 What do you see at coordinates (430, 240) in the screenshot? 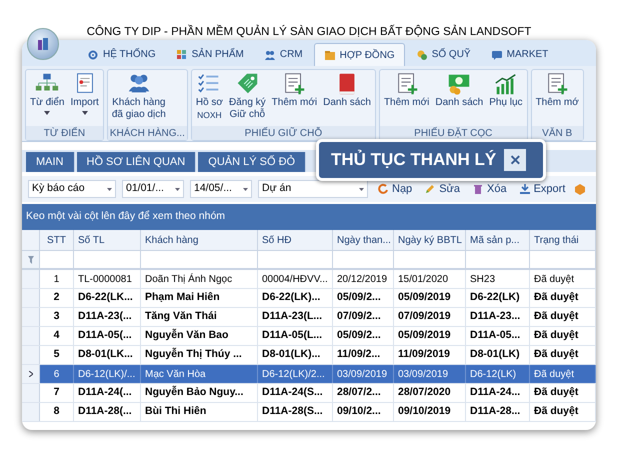
I see `column-header: Ngày ký BBTL` at bounding box center [430, 240].